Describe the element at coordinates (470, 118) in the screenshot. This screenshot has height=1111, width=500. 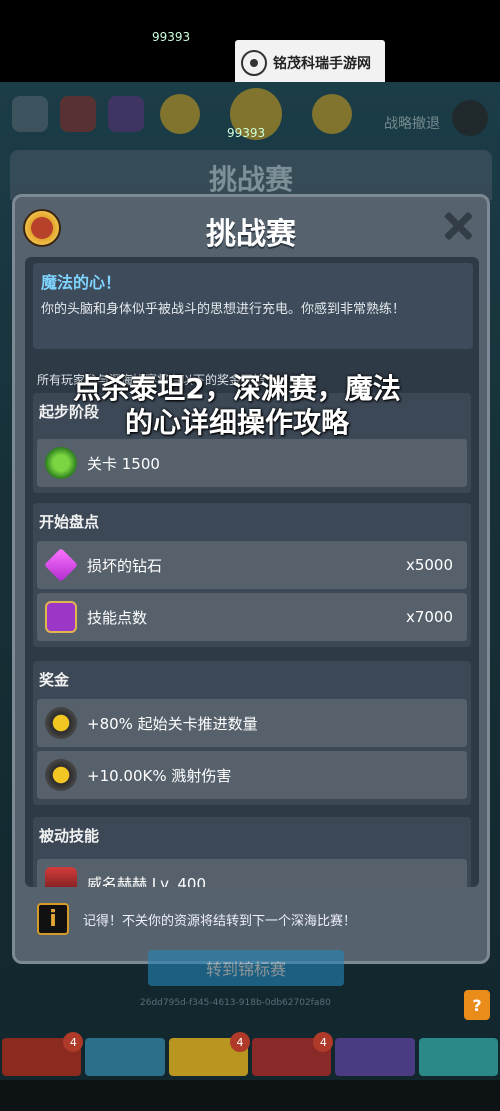
I see `demon-icon` at that location.